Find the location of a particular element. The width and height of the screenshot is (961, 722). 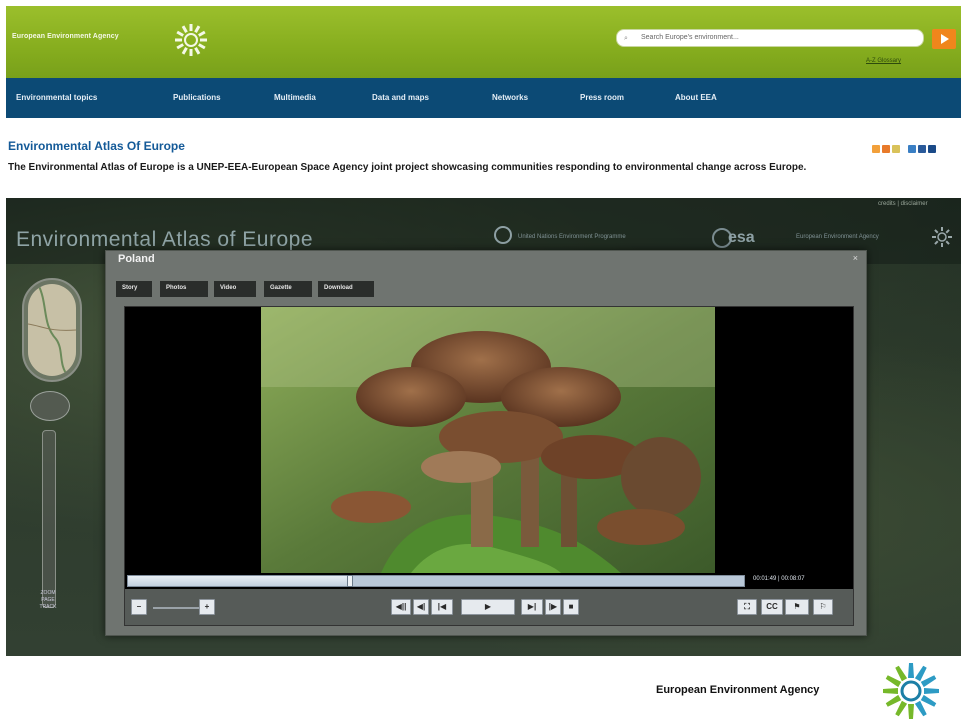

zoom-slider is located at coordinates (49, 519).